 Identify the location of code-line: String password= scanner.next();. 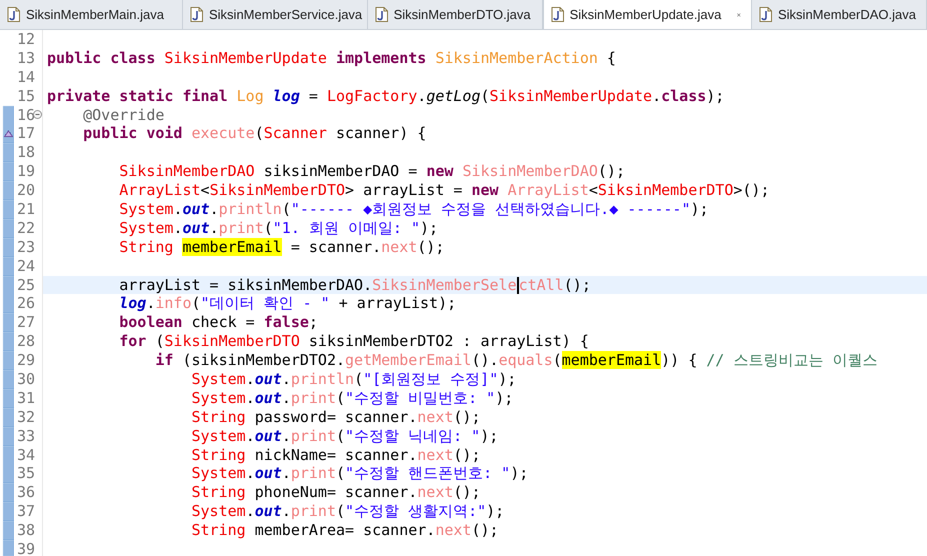
(336, 417).